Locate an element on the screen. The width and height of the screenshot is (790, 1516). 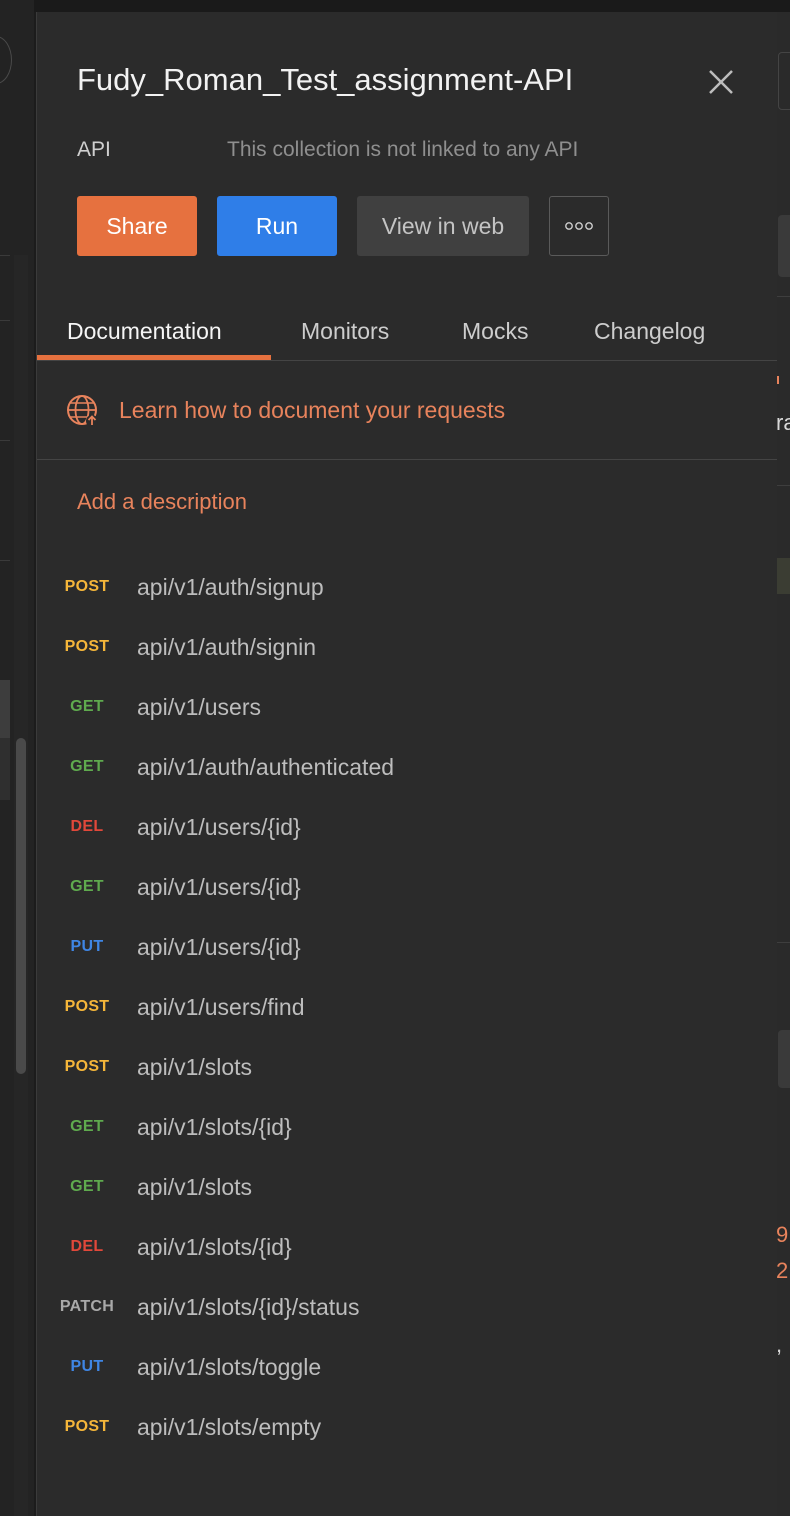
request-row: POST api/v1/slots/empty is located at coordinates (407, 1427).